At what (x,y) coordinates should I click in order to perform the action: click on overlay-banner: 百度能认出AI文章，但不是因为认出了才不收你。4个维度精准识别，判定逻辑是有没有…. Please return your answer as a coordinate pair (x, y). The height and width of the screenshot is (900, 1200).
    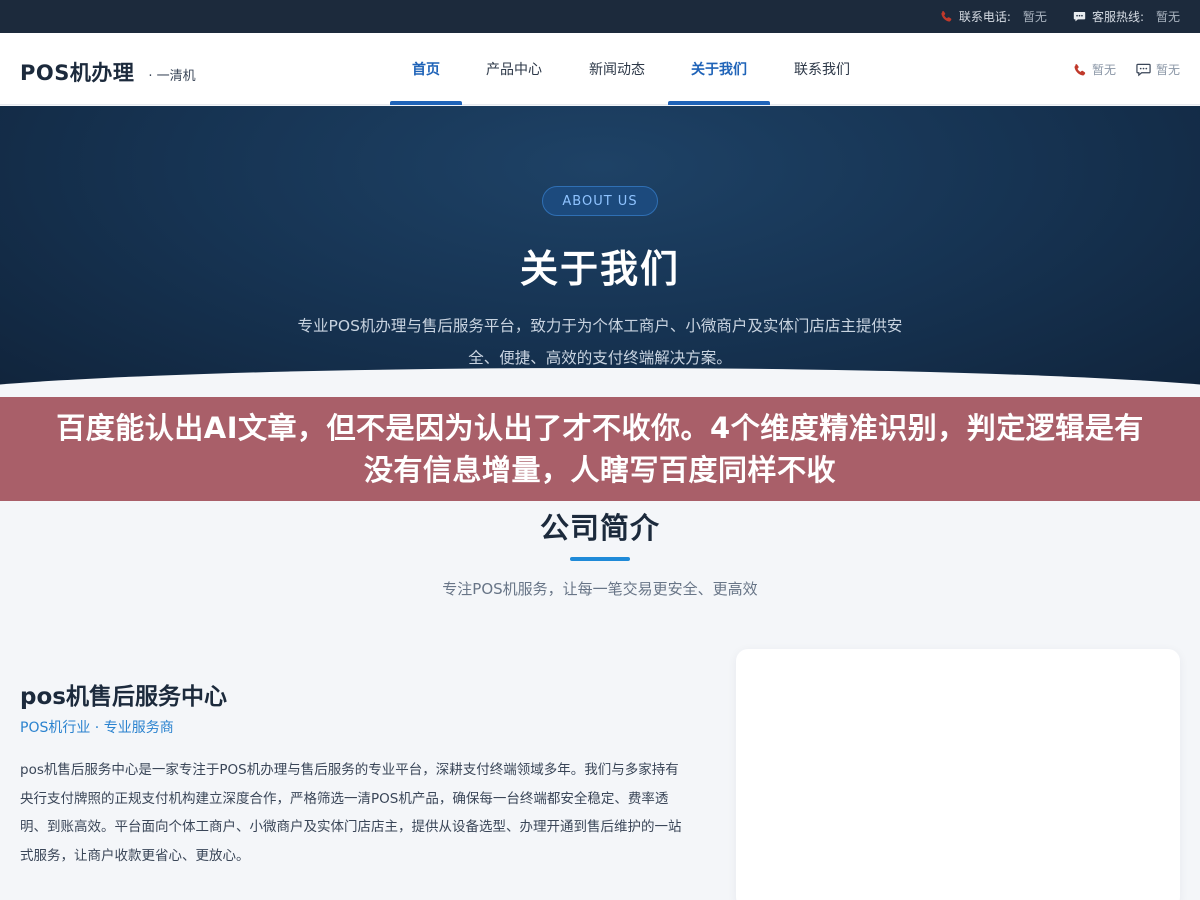
    Looking at the image, I should click on (600, 449).